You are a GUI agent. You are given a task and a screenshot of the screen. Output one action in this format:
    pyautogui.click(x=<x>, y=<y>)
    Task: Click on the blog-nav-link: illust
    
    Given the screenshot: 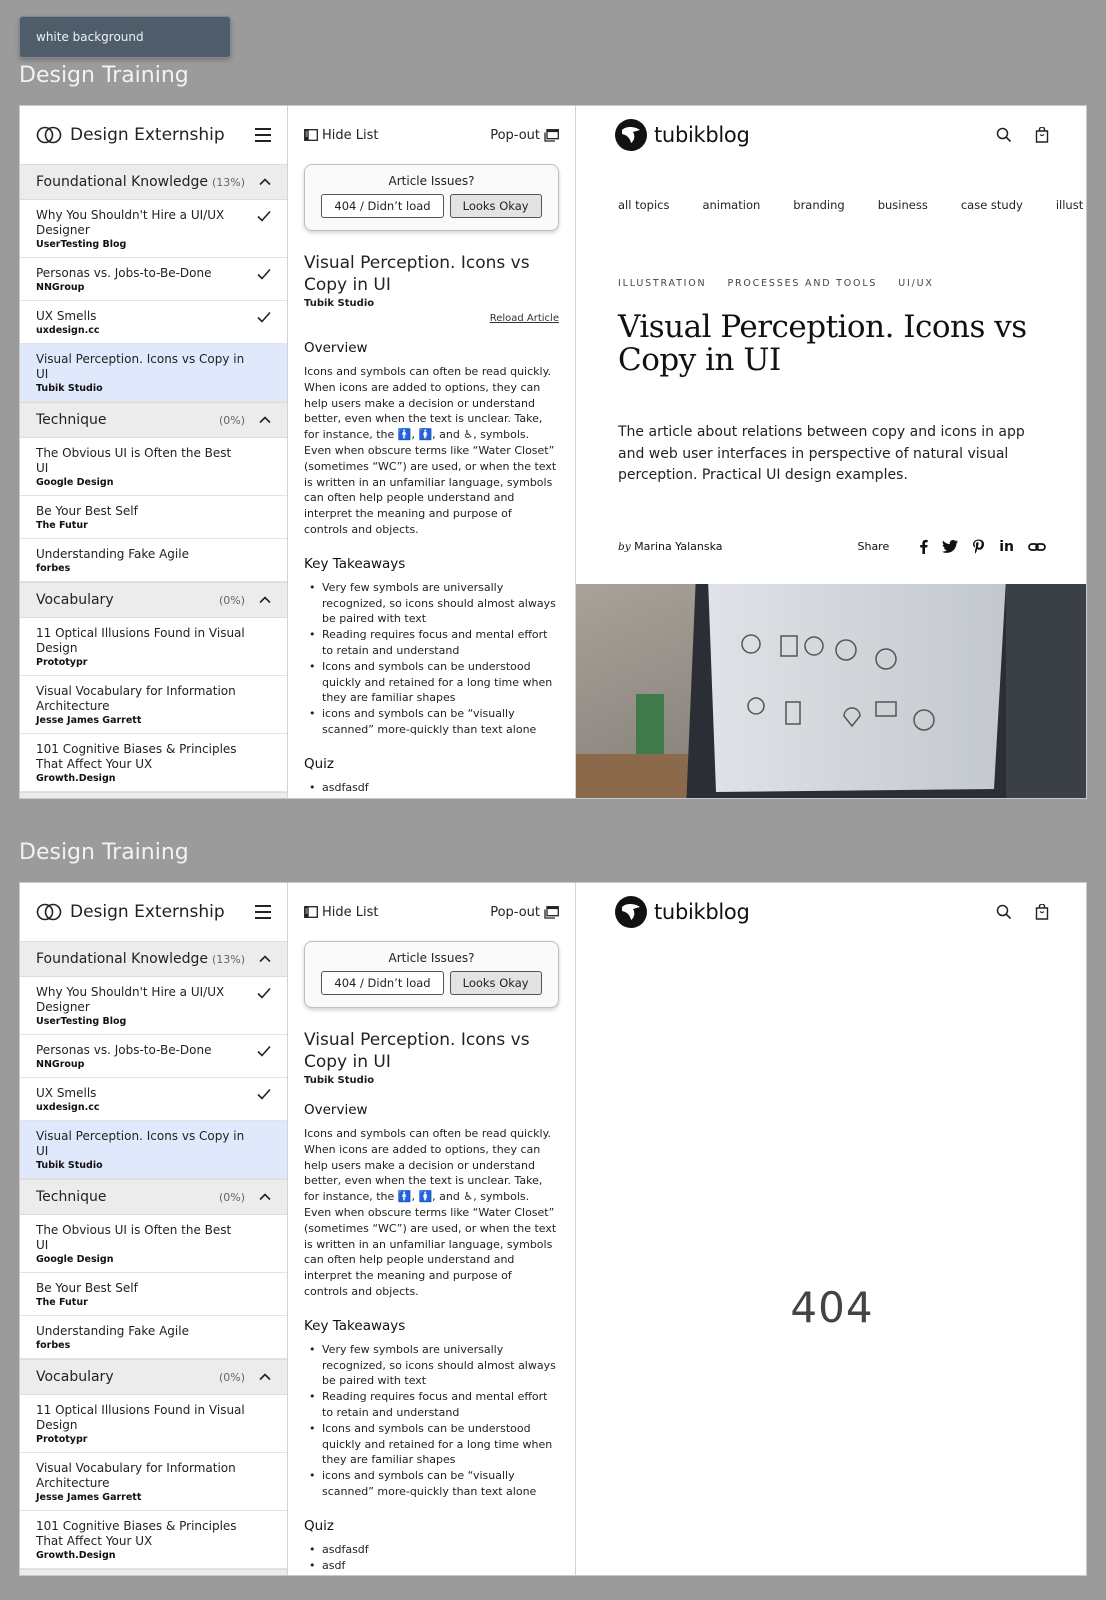 What is the action you would take?
    pyautogui.click(x=1069, y=205)
    